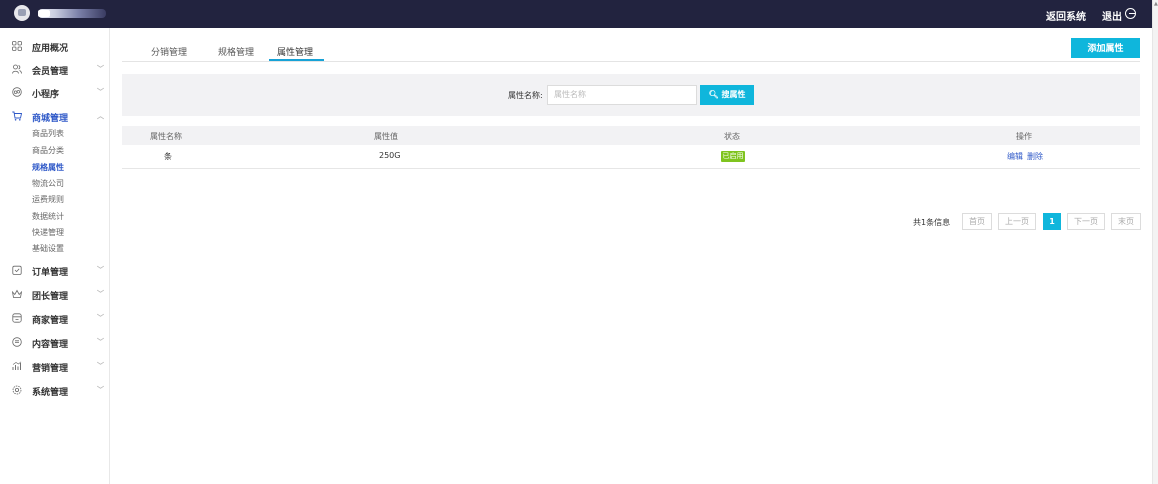  I want to click on order-icon, so click(17, 270).